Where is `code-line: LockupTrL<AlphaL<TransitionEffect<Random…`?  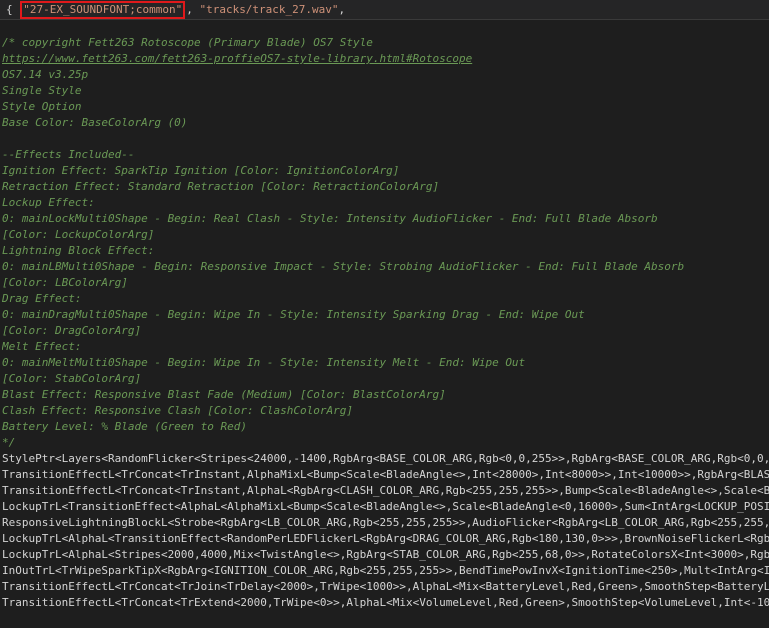
code-line: LockupTrL<AlphaL<TransitionEffect<Random… is located at coordinates (385, 538).